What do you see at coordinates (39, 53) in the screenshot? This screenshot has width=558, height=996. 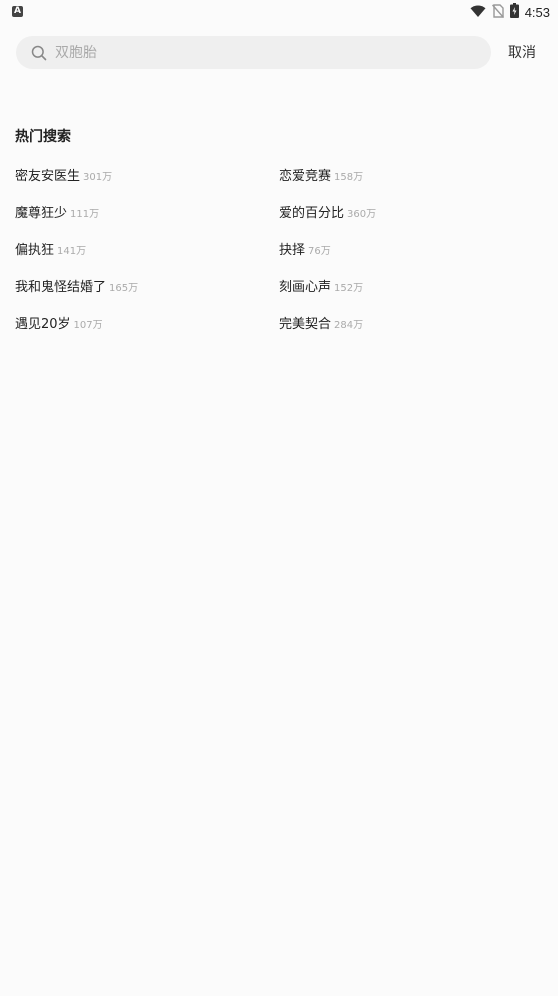 I see `search-icon` at bounding box center [39, 53].